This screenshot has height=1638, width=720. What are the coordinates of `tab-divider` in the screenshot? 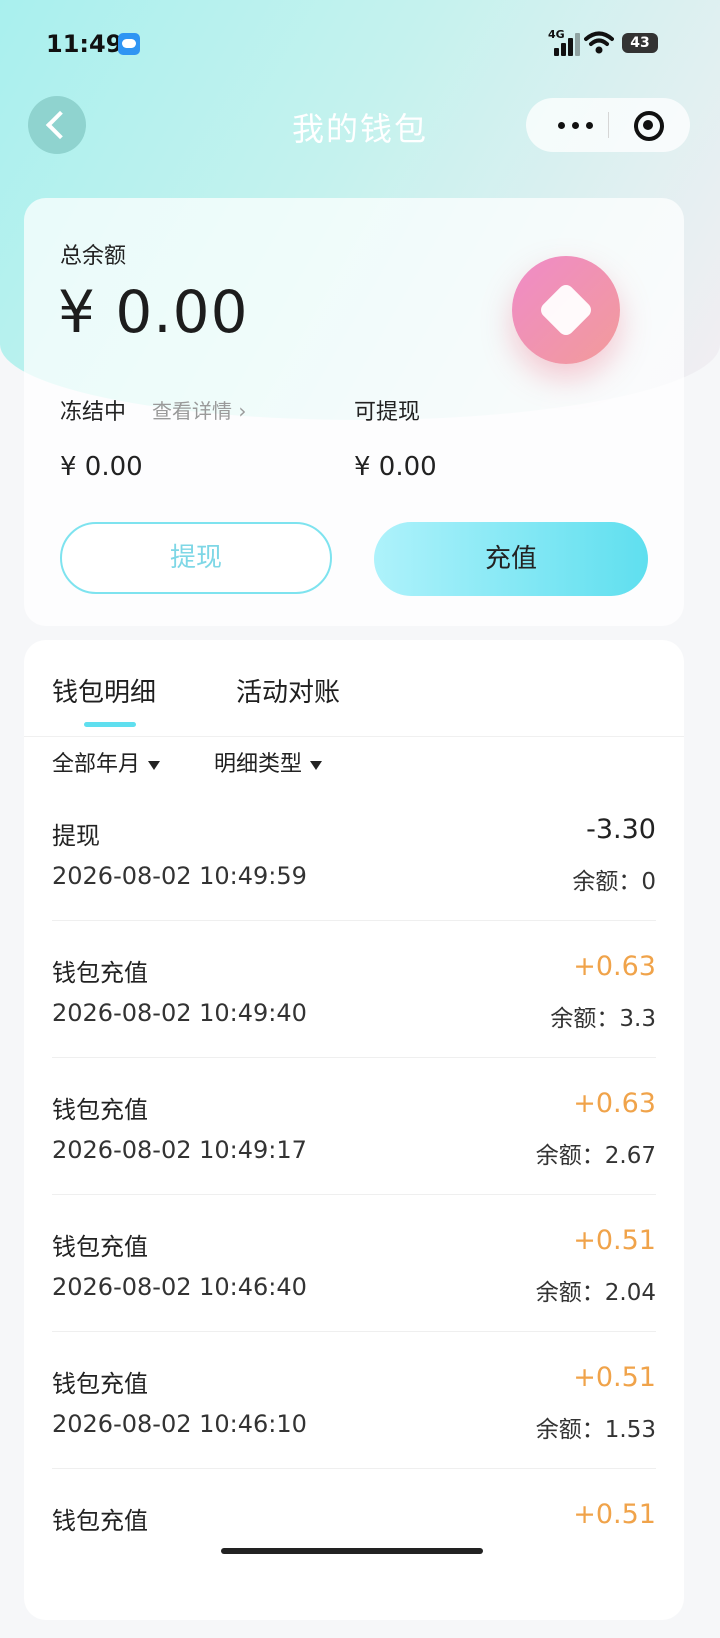 It's located at (354, 736).